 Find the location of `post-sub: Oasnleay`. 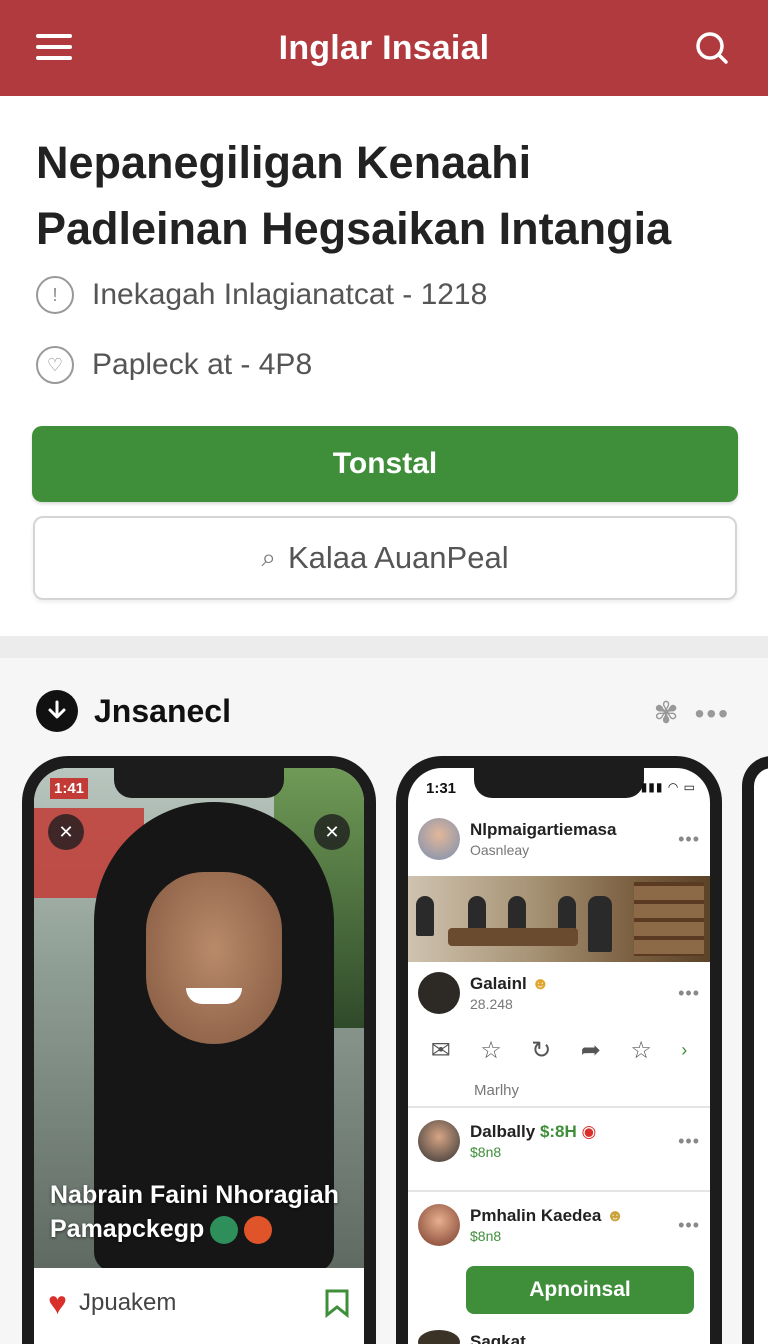

post-sub: Oasnleay is located at coordinates (500, 850).